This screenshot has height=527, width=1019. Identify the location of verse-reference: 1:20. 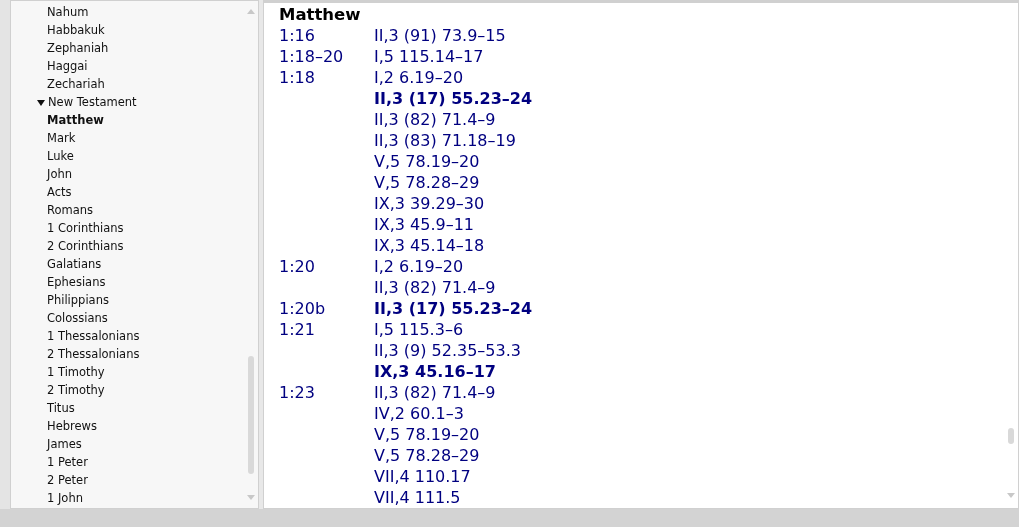
(297, 266).